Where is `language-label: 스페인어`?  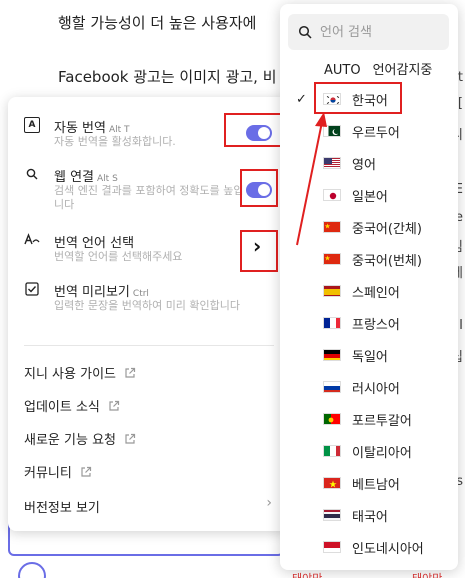 language-label: 스페인어 is located at coordinates (376, 293).